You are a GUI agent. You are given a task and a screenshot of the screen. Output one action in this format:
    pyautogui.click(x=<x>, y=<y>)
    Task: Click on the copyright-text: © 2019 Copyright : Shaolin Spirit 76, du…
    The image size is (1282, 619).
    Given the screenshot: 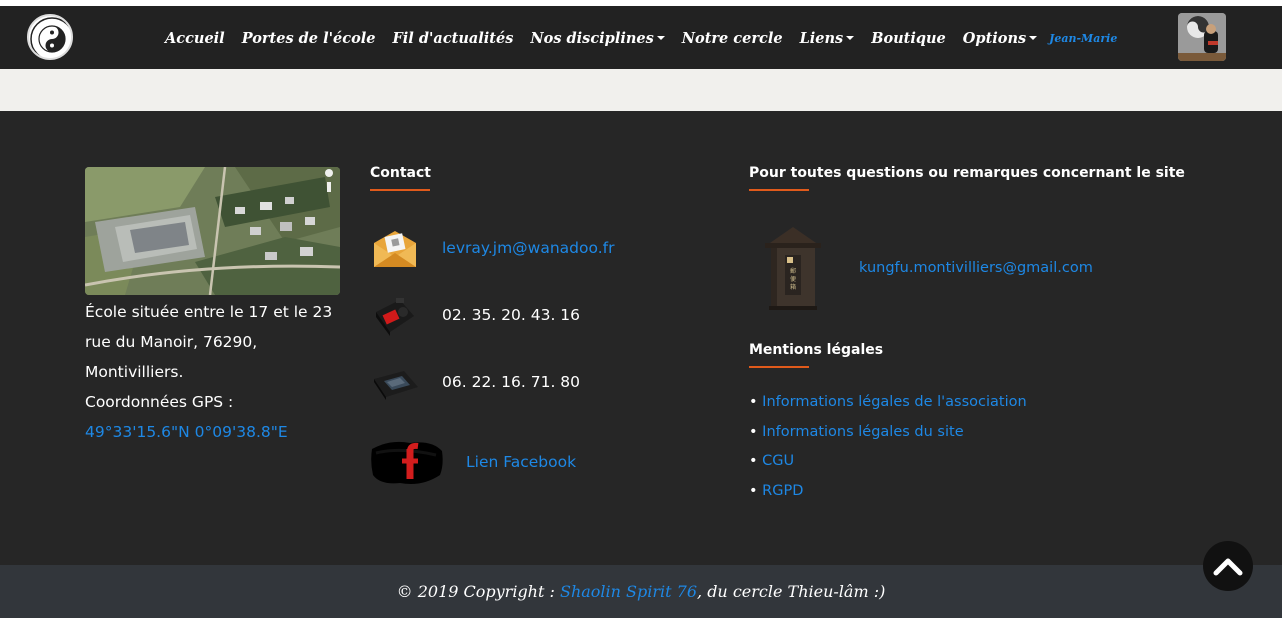 What is the action you would take?
    pyautogui.click(x=641, y=591)
    